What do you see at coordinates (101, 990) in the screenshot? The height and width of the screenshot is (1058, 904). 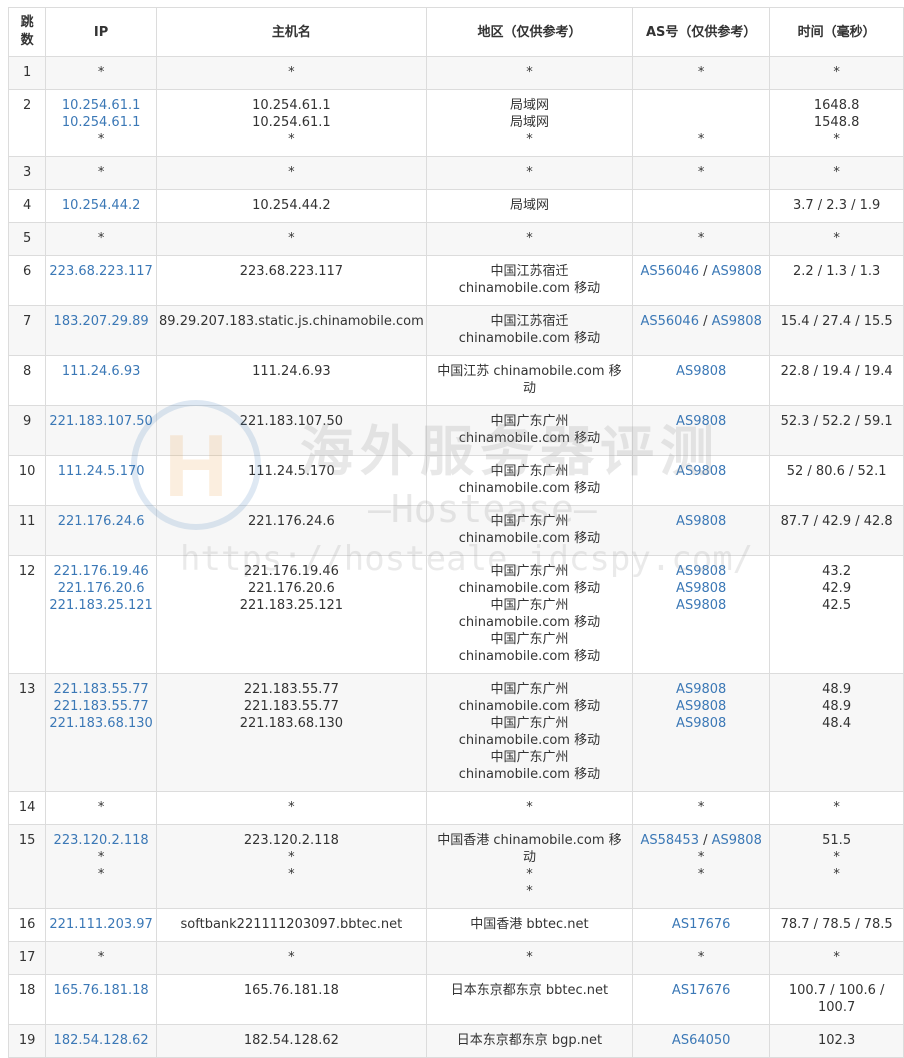 I see `ip-link: 165.76.181.18` at bounding box center [101, 990].